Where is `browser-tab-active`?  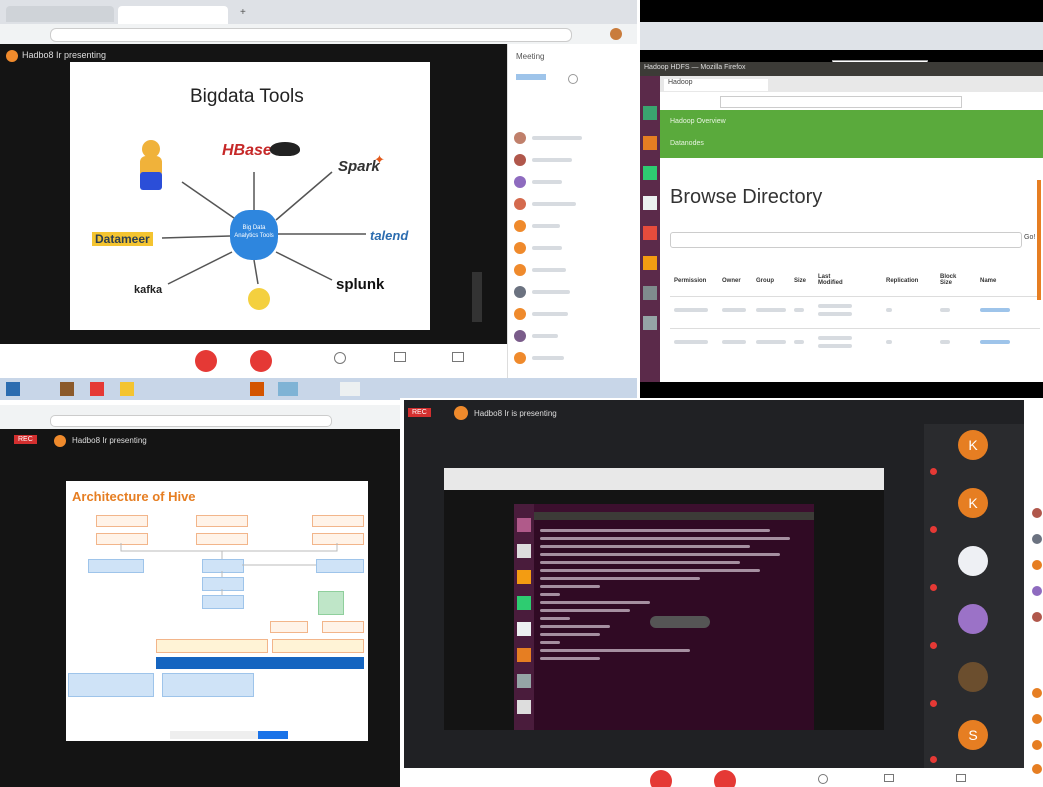 browser-tab-active is located at coordinates (173, 15).